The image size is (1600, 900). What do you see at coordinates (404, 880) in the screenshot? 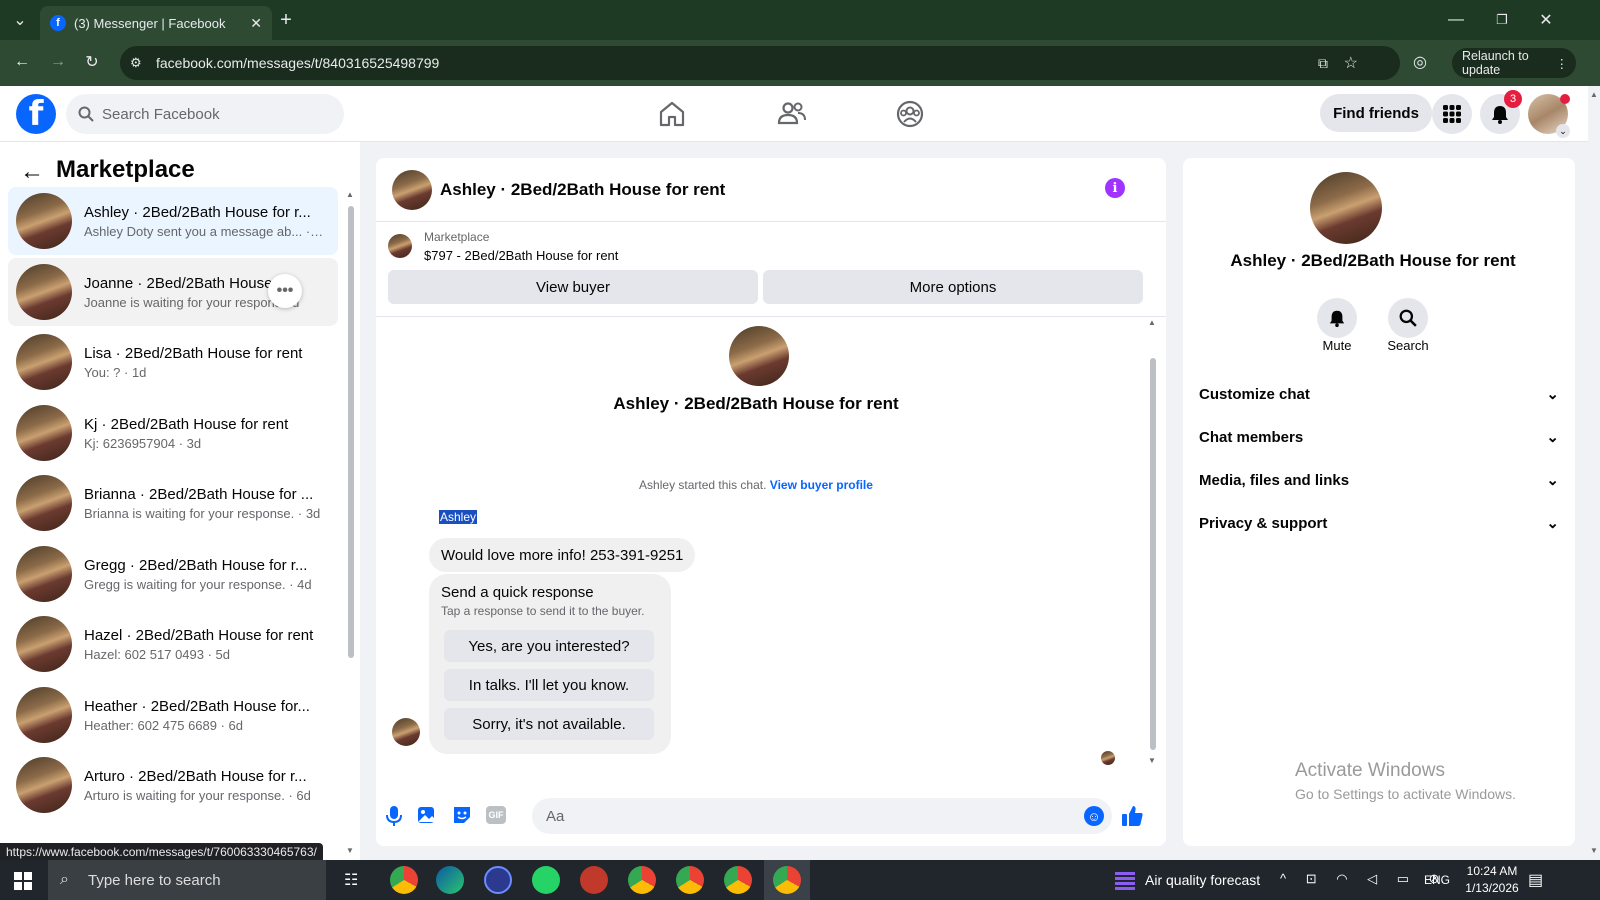
I see `chrome-icon` at bounding box center [404, 880].